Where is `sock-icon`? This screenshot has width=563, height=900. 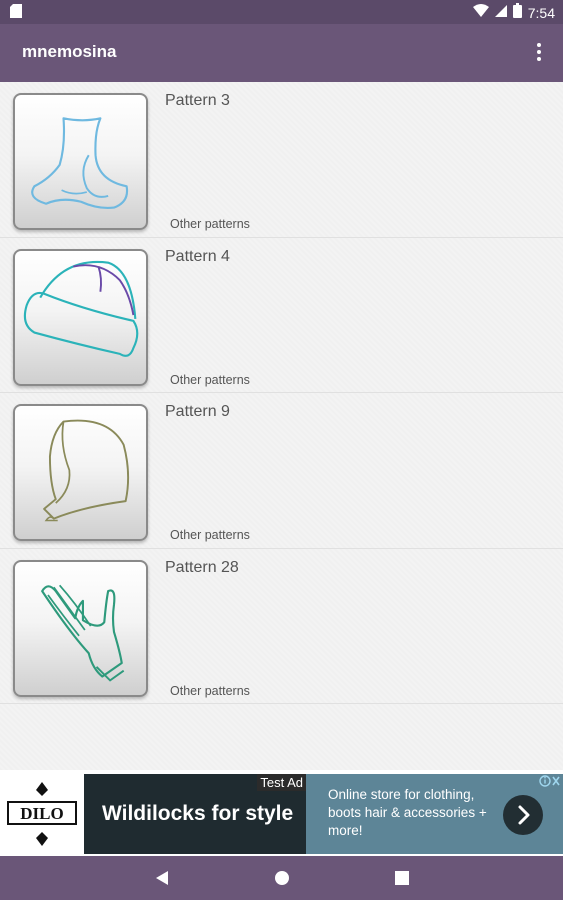 sock-icon is located at coordinates (80, 163).